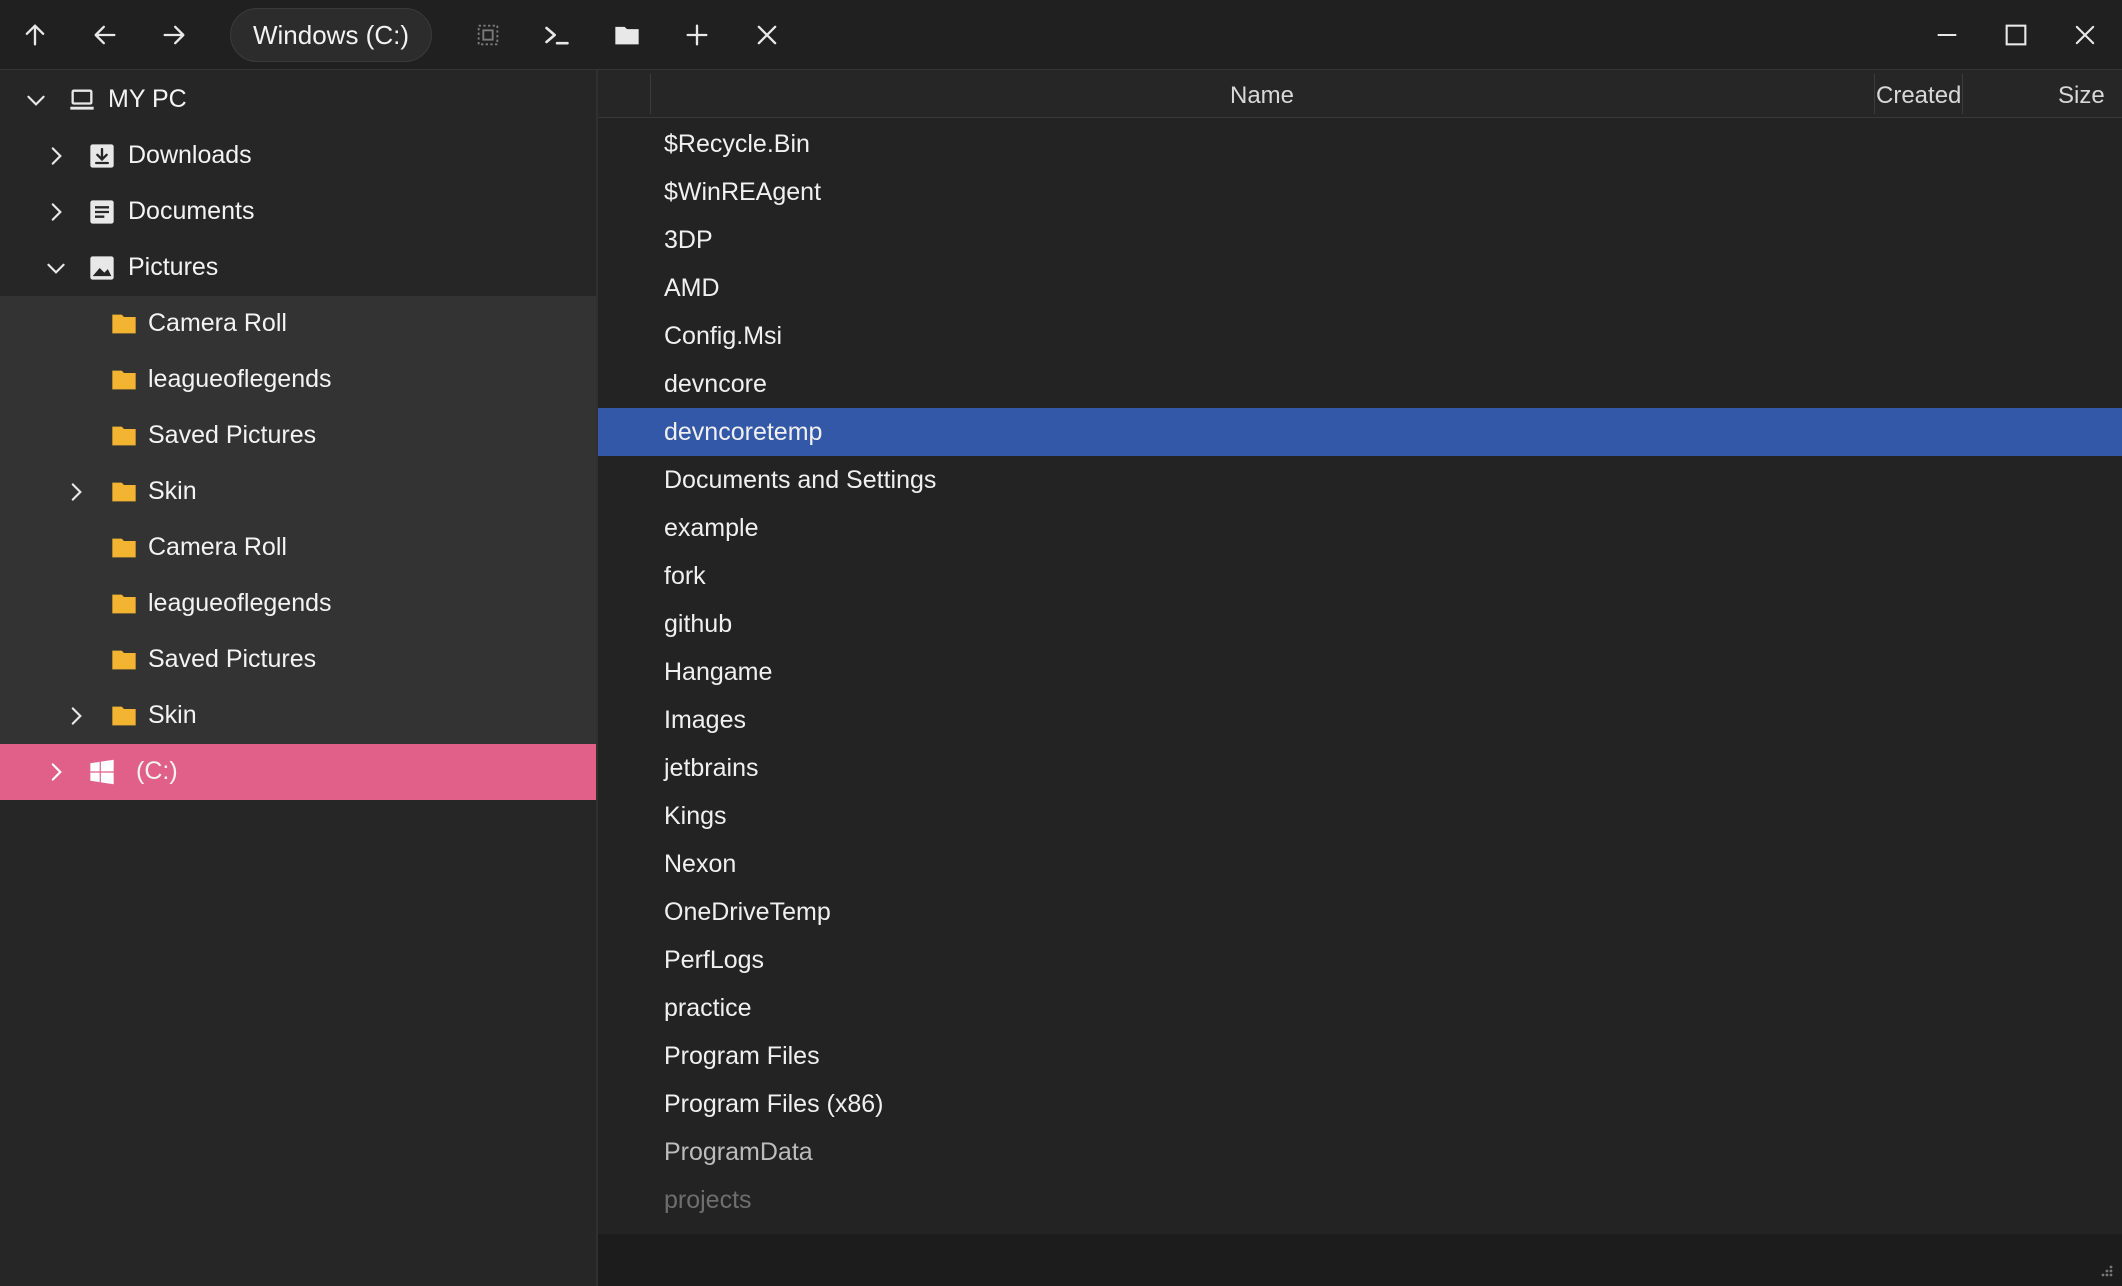 The width and height of the screenshot is (2122, 1286). Describe the element at coordinates (742, 1056) in the screenshot. I see `file-name: Program Files` at that location.